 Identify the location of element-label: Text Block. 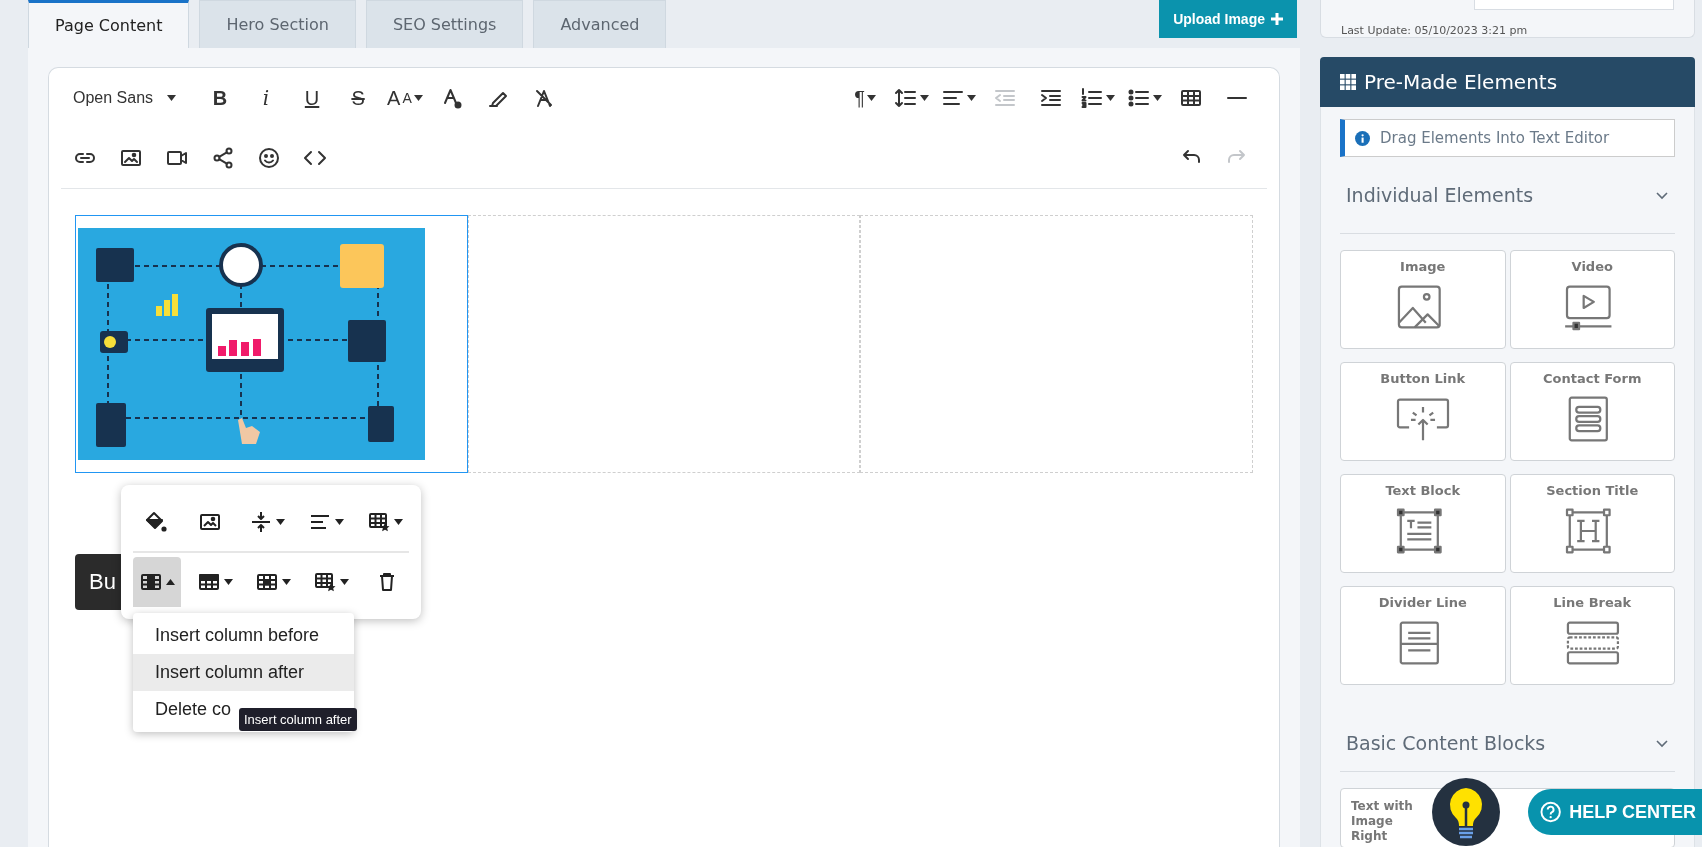
(1423, 490).